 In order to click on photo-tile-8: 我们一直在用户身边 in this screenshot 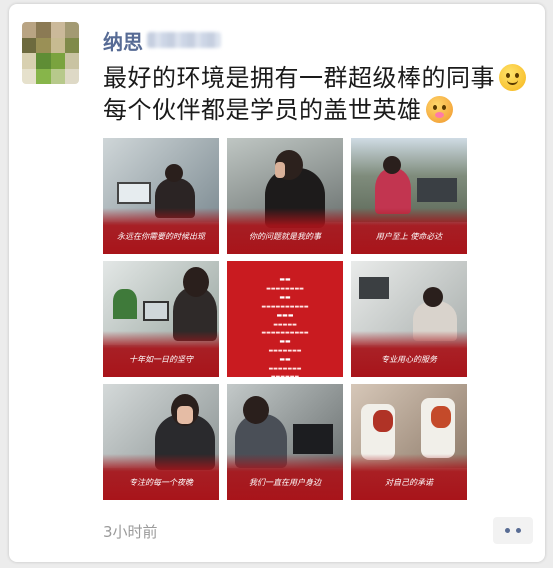, I will do `click(285, 442)`.